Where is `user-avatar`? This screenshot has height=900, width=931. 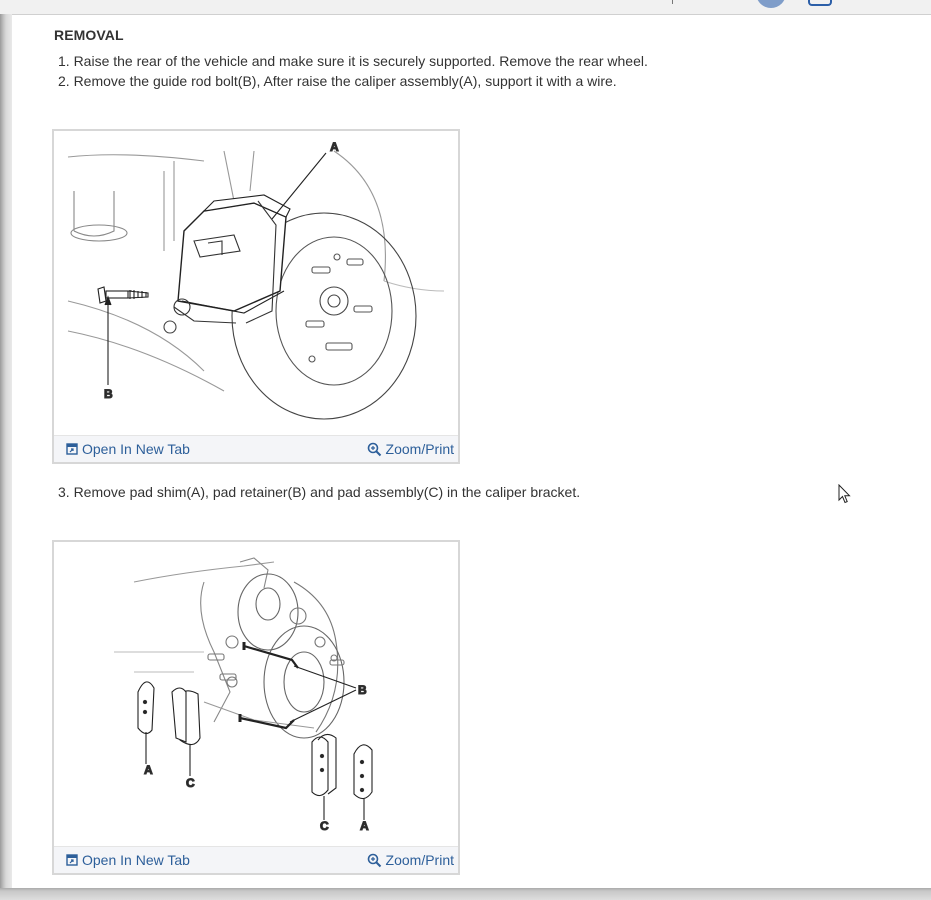 user-avatar is located at coordinates (771, 4).